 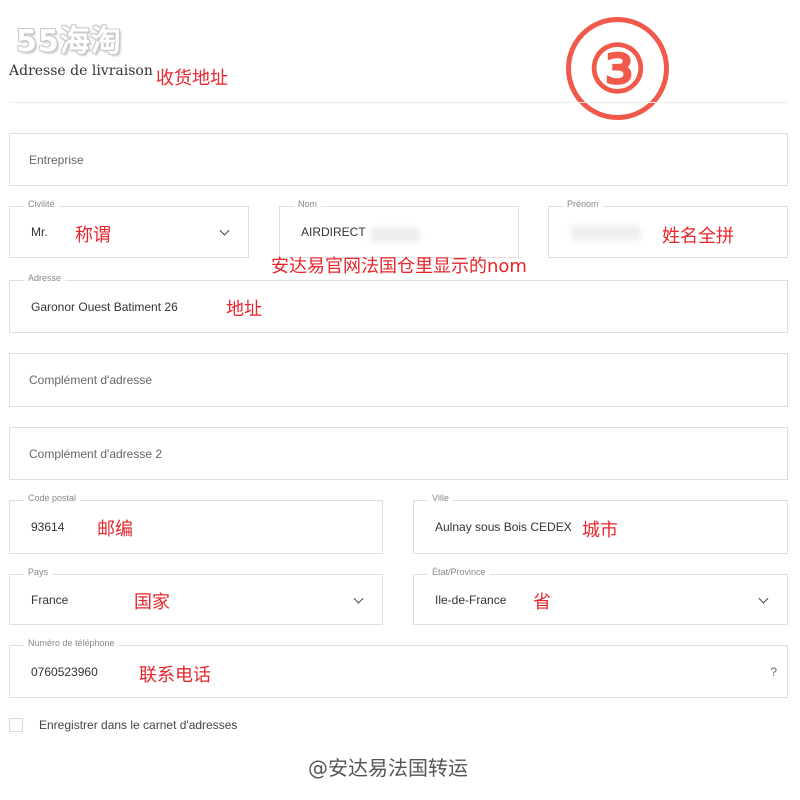 What do you see at coordinates (48, 527) in the screenshot?
I see `code-postal-value: 93614` at bounding box center [48, 527].